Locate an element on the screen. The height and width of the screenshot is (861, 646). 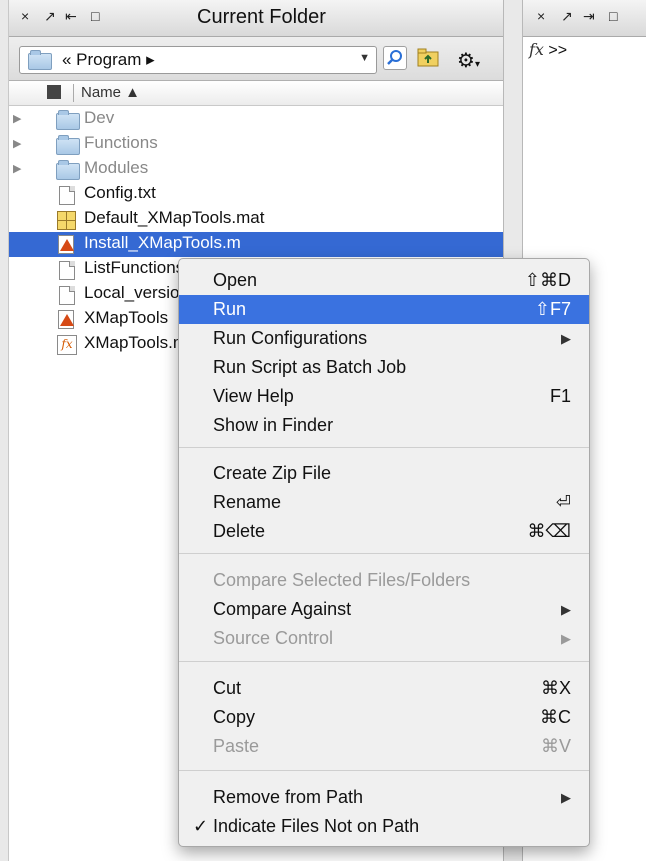
file-name: Functions is located at coordinates (121, 142).